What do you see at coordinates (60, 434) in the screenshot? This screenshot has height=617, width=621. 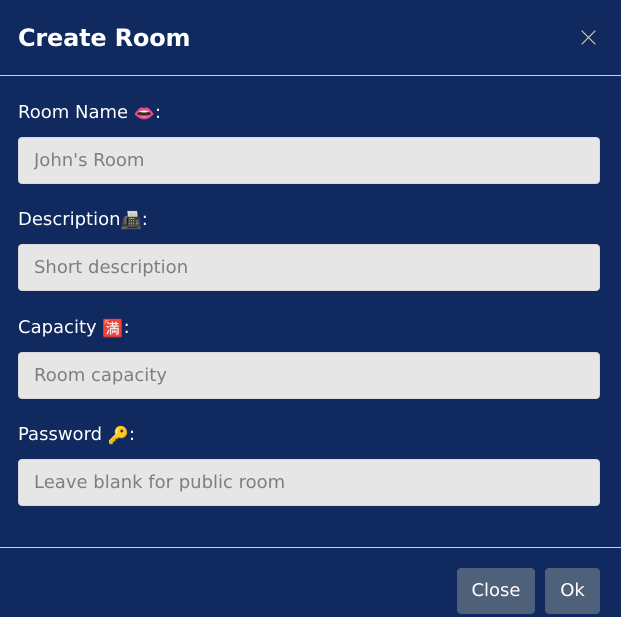 I see `password-label-text: Password` at bounding box center [60, 434].